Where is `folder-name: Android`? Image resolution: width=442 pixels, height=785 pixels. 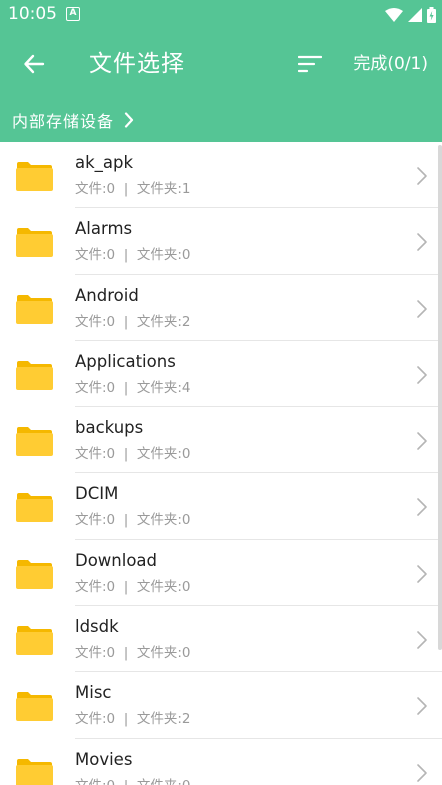
folder-name: Android is located at coordinates (107, 295).